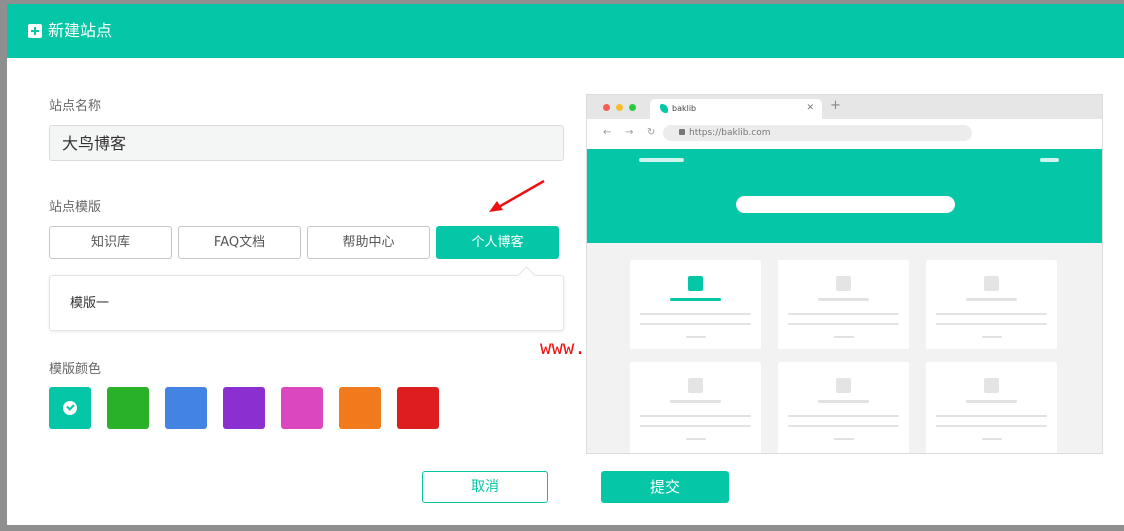 The height and width of the screenshot is (531, 1124). What do you see at coordinates (186, 408) in the screenshot?
I see `color-swatch-blue` at bounding box center [186, 408].